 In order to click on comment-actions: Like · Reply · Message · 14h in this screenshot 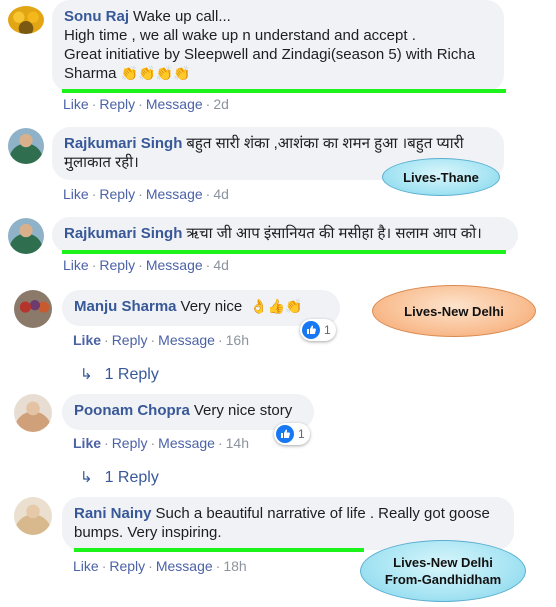, I will do `click(161, 443)`.